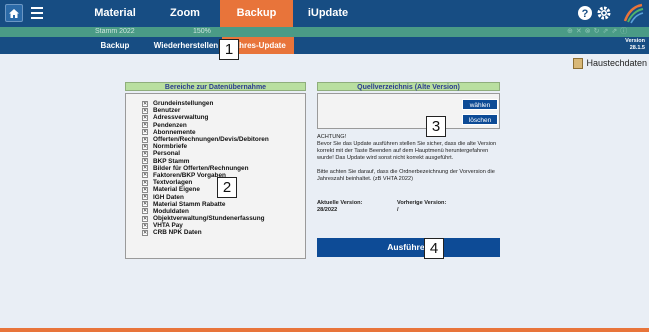  What do you see at coordinates (166, 154) in the screenshot?
I see `list-item-label: Personal` at bounding box center [166, 154].